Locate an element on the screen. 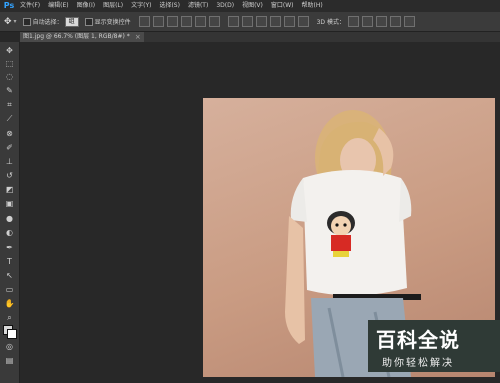 The image size is (500, 383). history-brush-tool-icon: ↺ is located at coordinates (9, 175).